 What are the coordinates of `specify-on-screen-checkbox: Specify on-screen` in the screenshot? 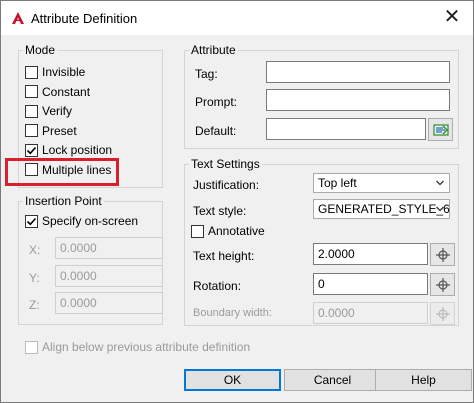 It's located at (81, 221).